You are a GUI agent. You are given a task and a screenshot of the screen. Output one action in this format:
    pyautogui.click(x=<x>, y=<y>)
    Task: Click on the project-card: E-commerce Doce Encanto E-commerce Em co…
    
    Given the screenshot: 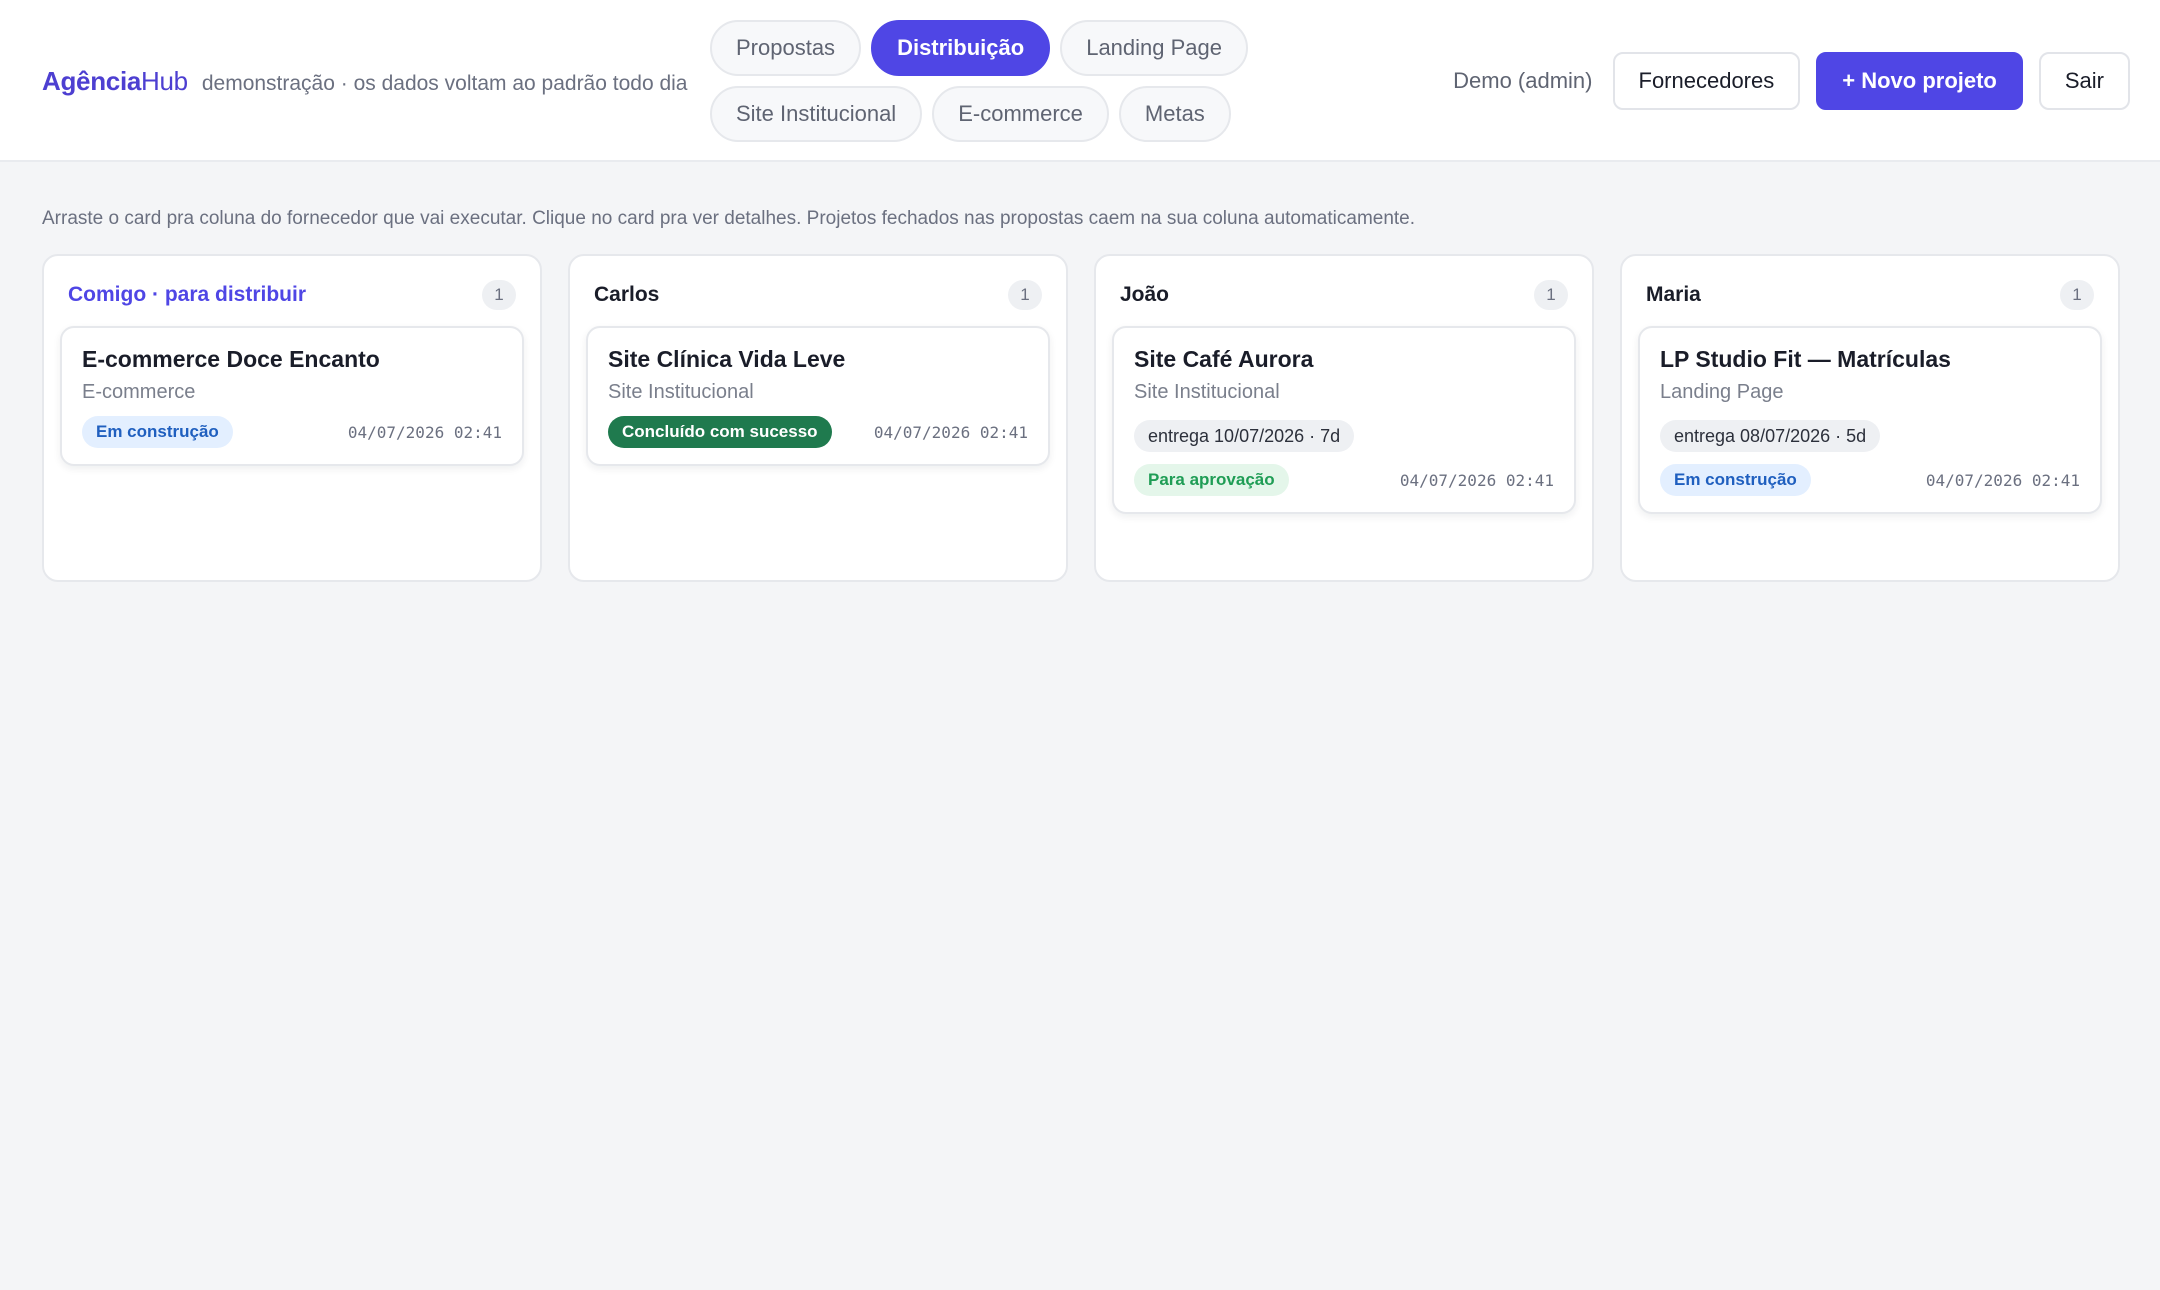 What is the action you would take?
    pyautogui.click(x=292, y=396)
    